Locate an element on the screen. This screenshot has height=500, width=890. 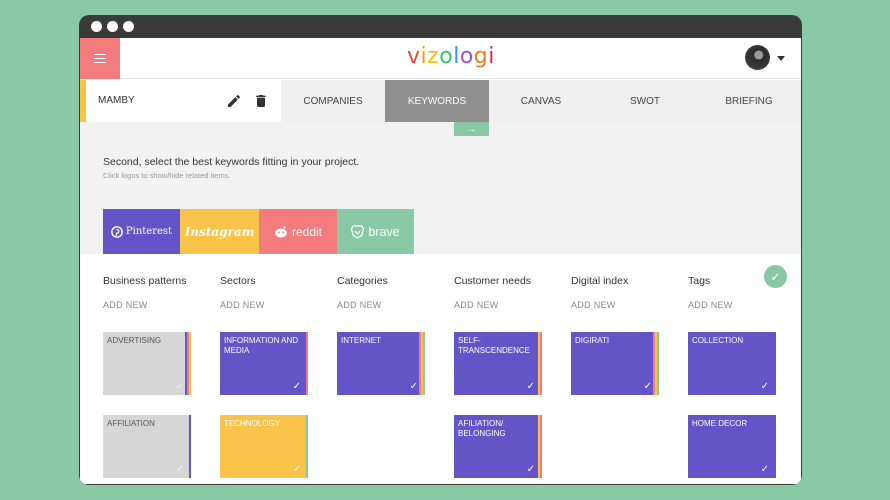
keyword-label: AFILIATION/ BELONGING is located at coordinates (482, 428).